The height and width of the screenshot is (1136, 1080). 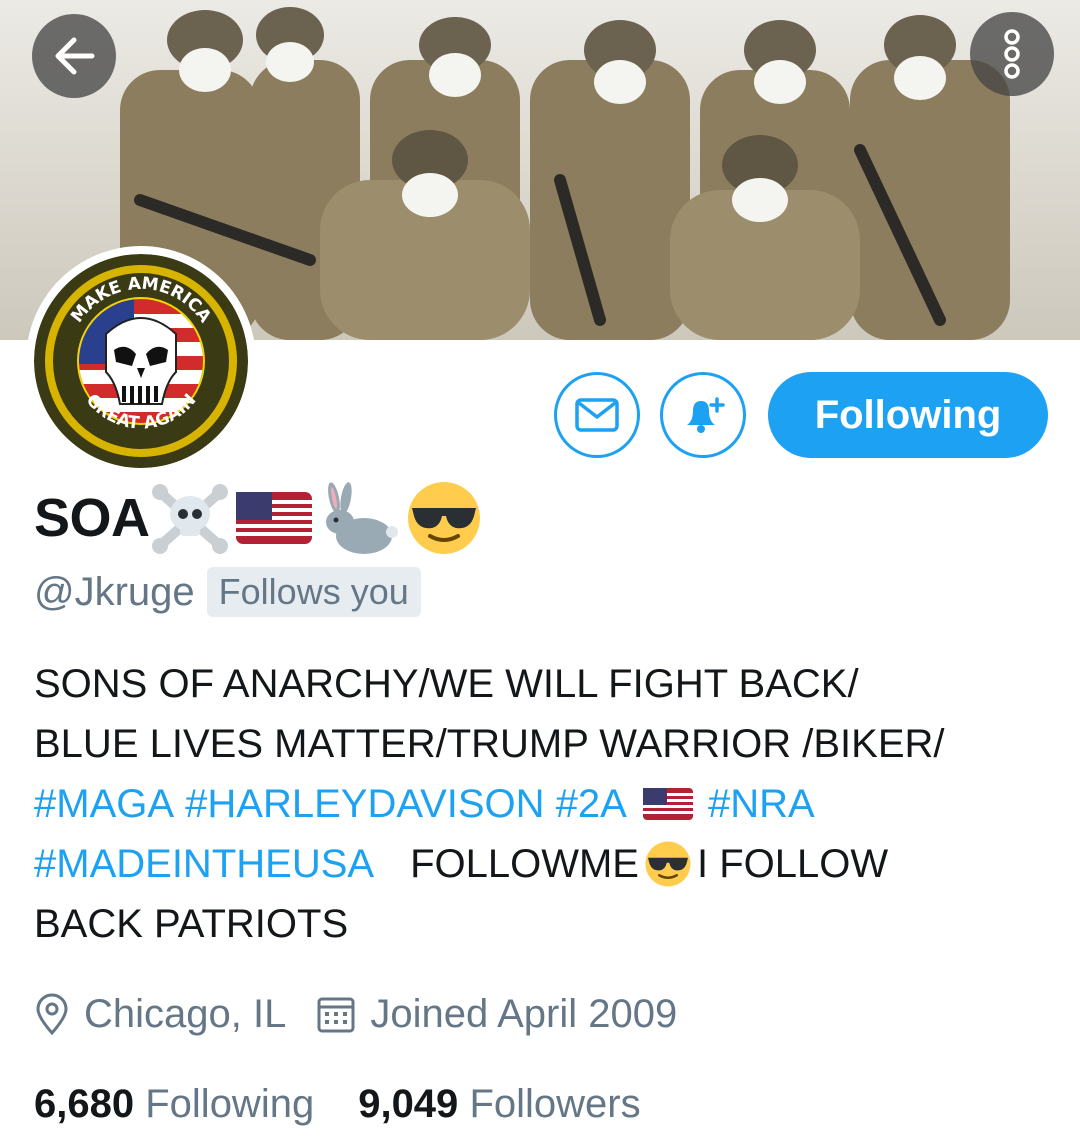 I want to click on notifications-button, so click(x=703, y=415).